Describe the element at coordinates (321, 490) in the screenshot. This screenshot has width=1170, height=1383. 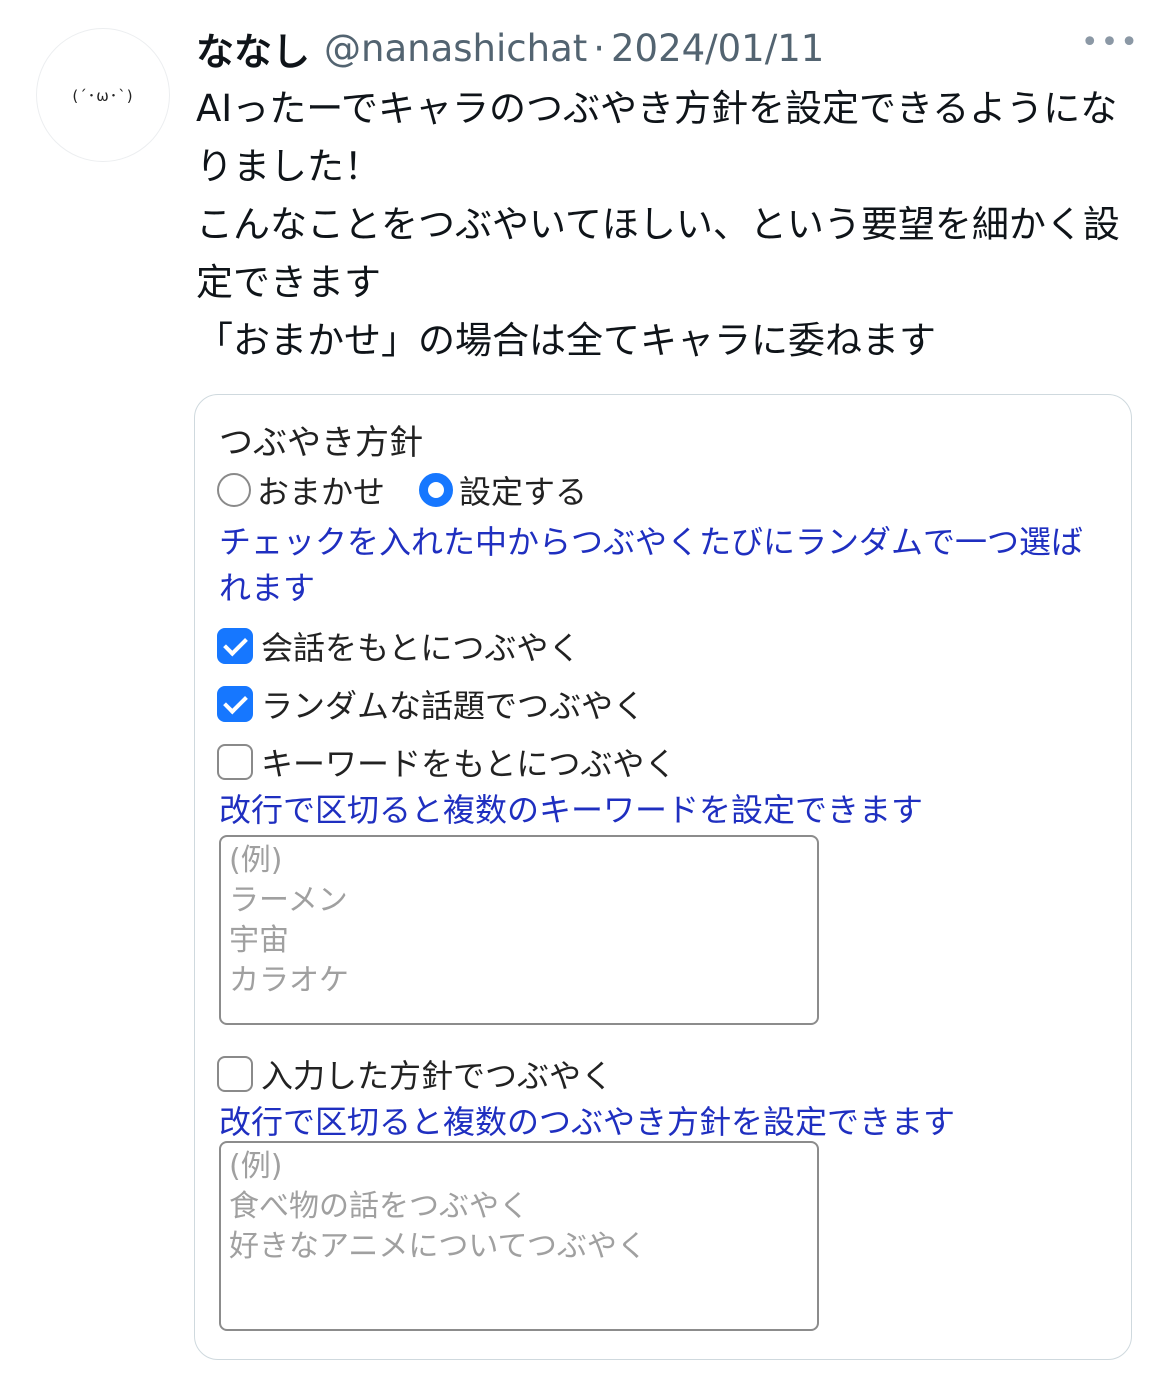
I see `radio-omakase-label: おまかせ` at that location.